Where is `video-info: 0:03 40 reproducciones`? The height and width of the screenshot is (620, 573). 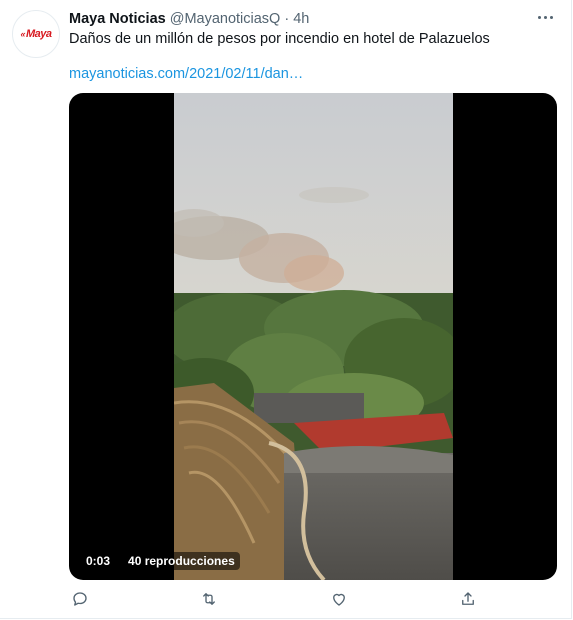 video-info: 0:03 40 reproducciones is located at coordinates (160, 561).